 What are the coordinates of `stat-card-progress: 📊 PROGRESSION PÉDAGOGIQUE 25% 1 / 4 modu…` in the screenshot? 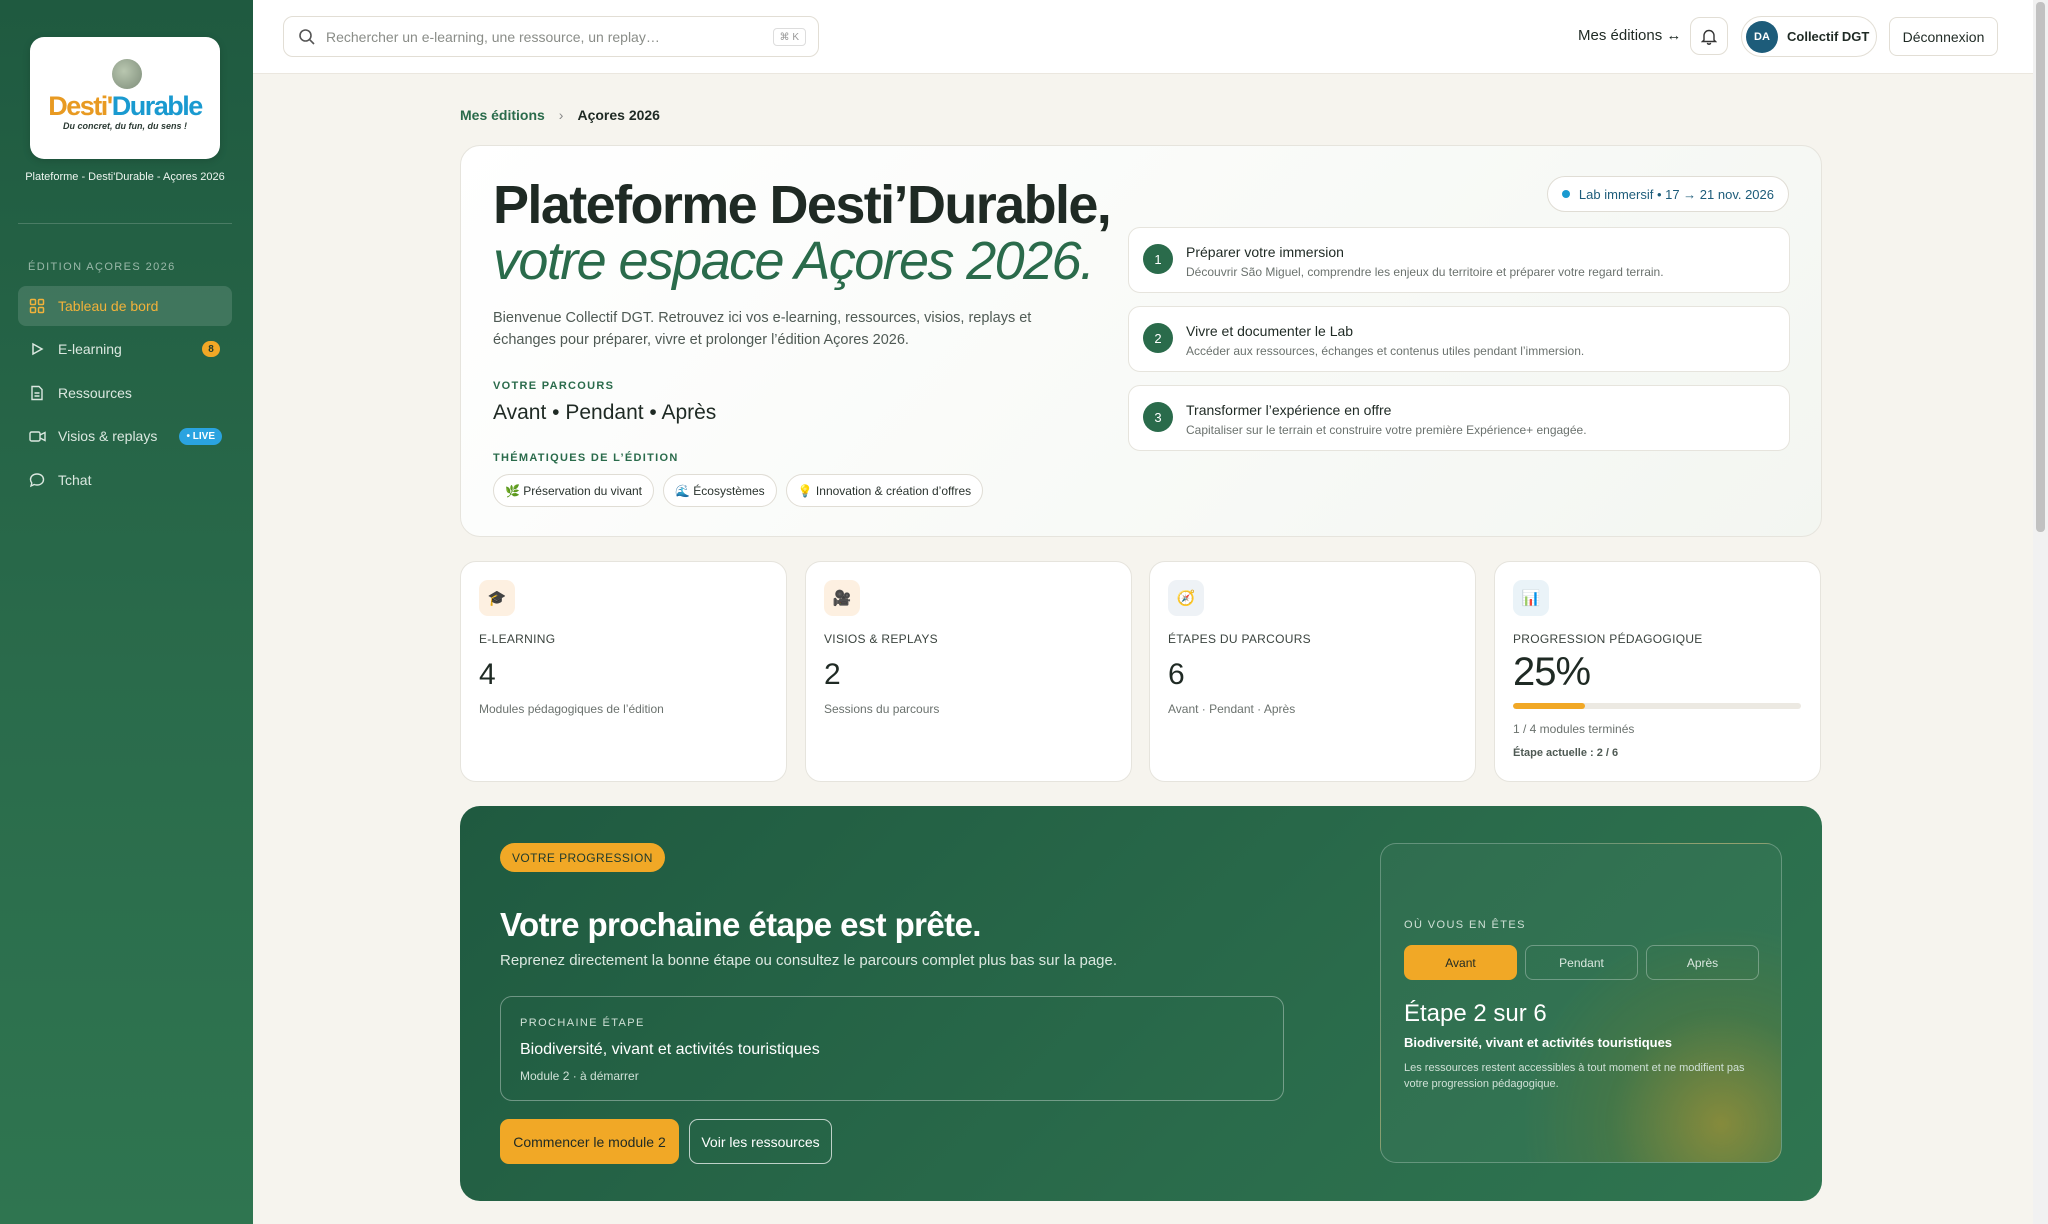 It's located at (1657, 671).